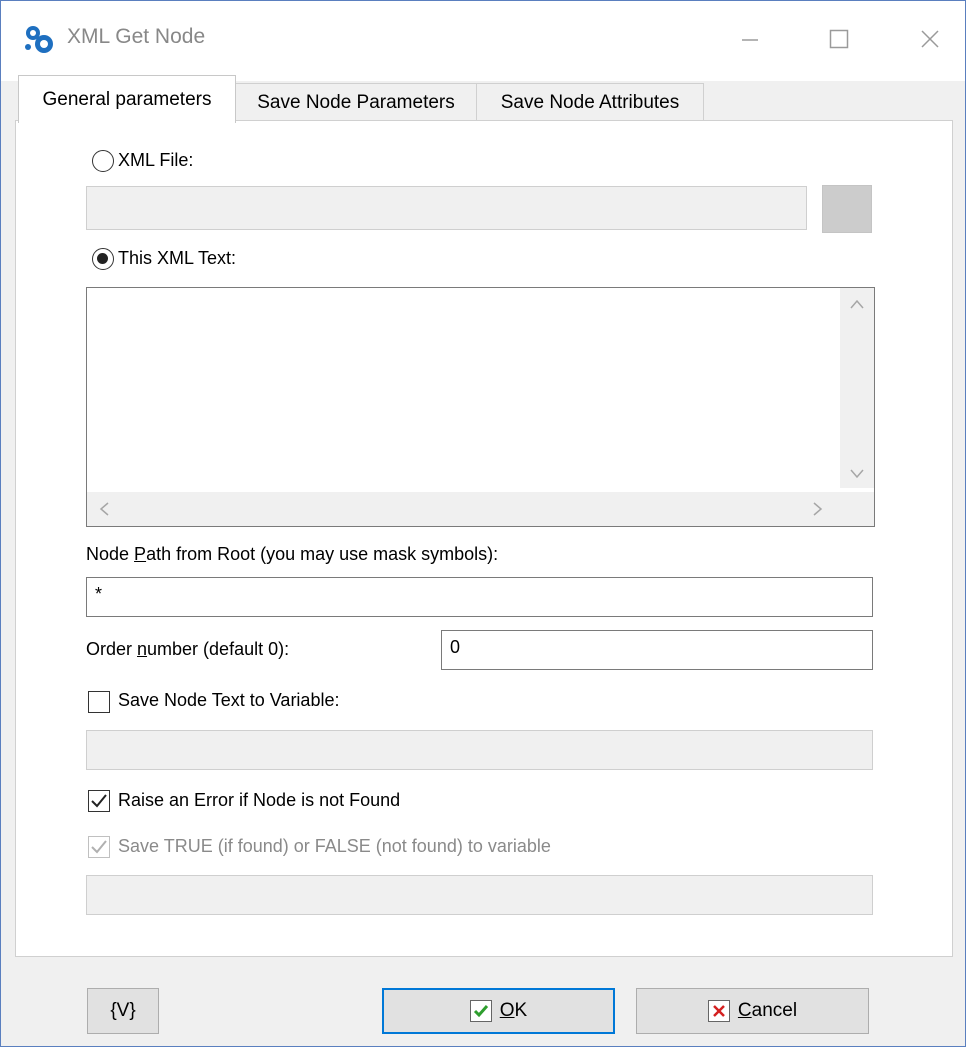  I want to click on tab-general-parameters: General parameters, so click(127, 99).